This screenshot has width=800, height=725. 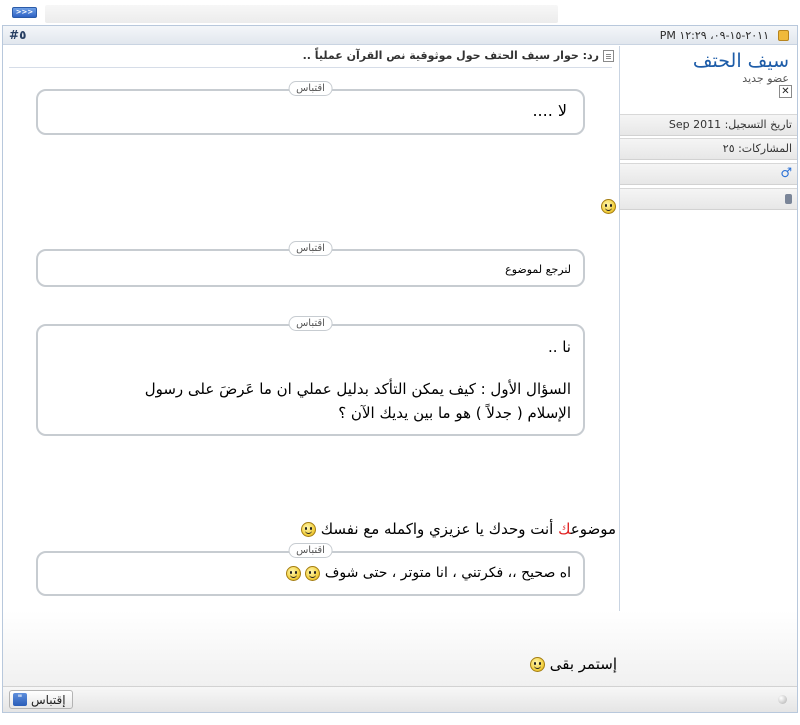 What do you see at coordinates (785, 91) in the screenshot?
I see `offline-icon: ✕` at bounding box center [785, 91].